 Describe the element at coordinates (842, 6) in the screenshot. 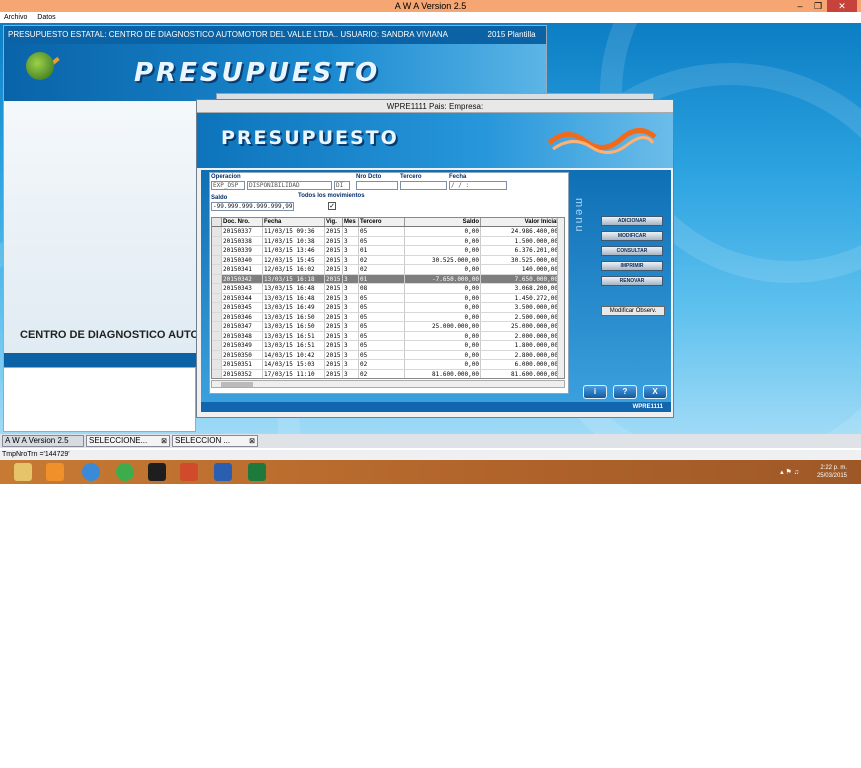

I see `close-icon: ✕` at that location.